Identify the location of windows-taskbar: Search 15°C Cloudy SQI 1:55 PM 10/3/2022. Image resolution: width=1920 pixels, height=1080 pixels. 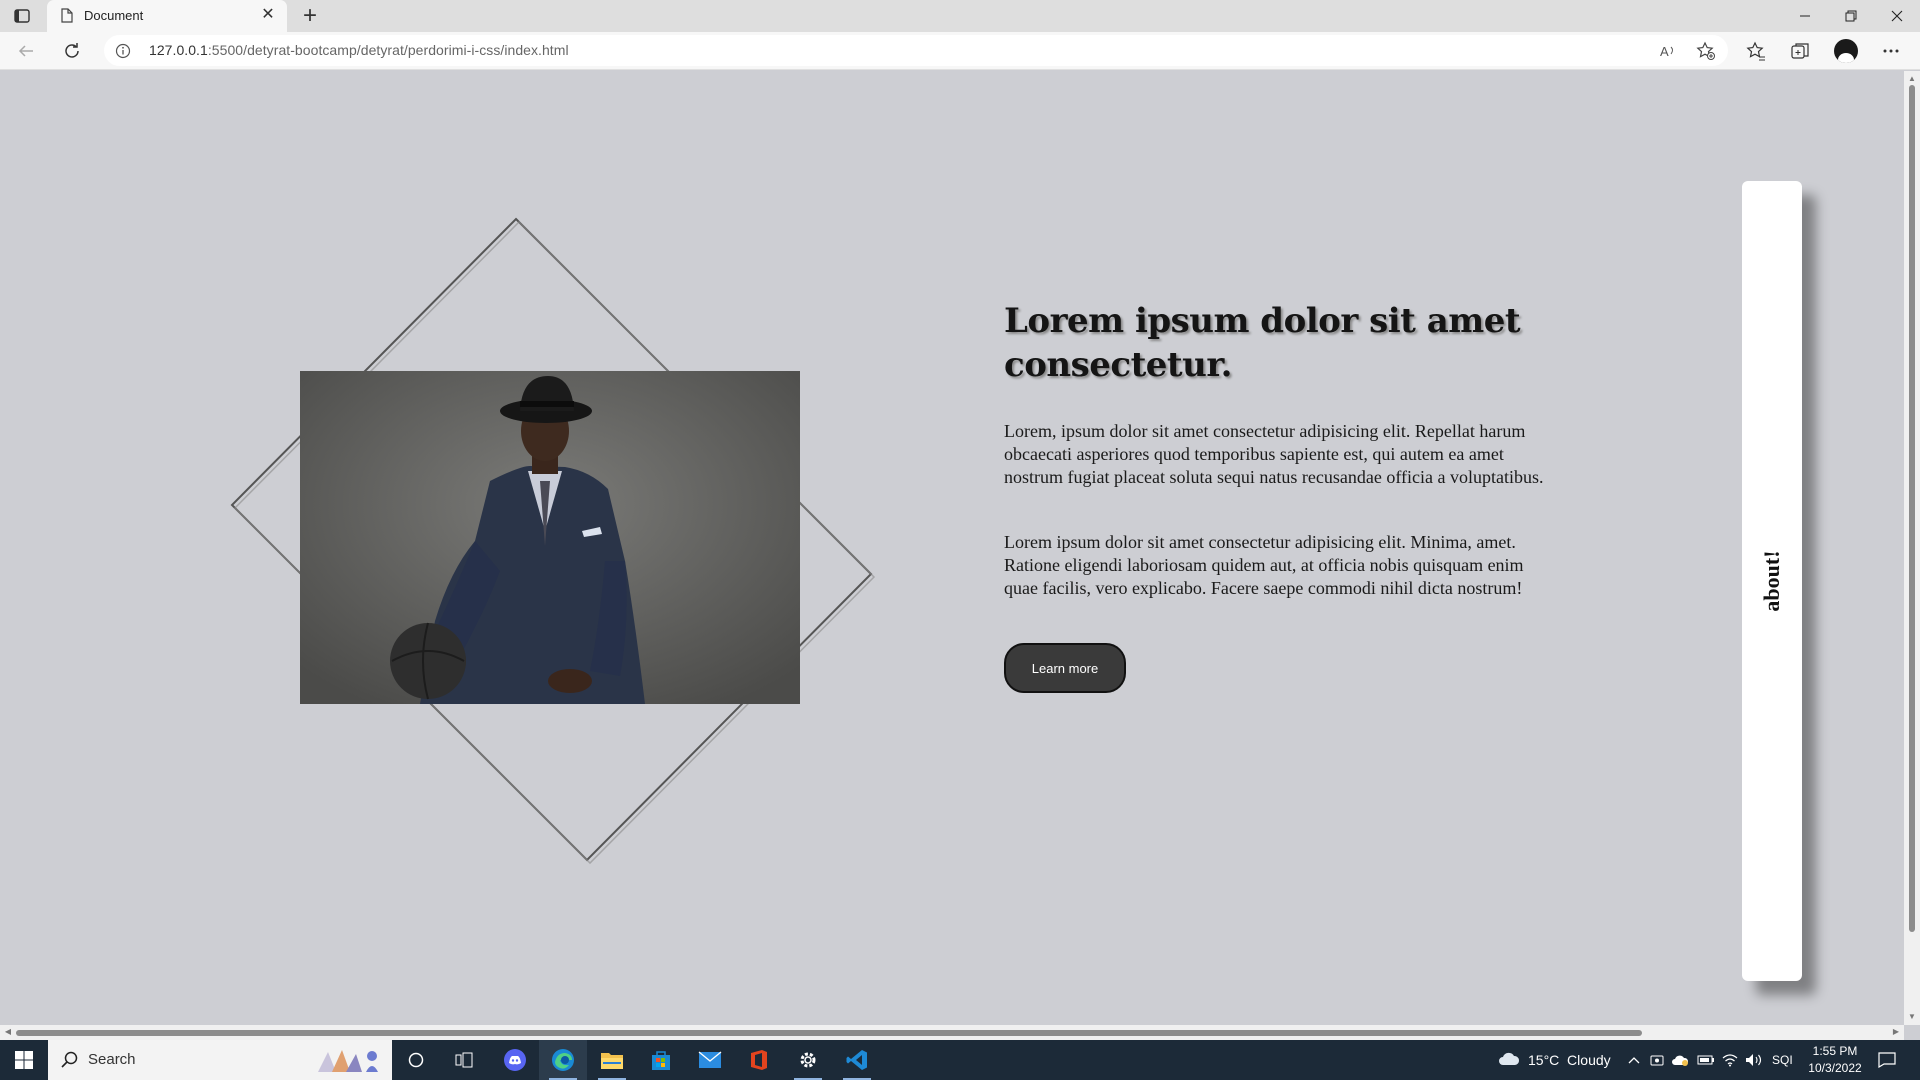
(960, 1060).